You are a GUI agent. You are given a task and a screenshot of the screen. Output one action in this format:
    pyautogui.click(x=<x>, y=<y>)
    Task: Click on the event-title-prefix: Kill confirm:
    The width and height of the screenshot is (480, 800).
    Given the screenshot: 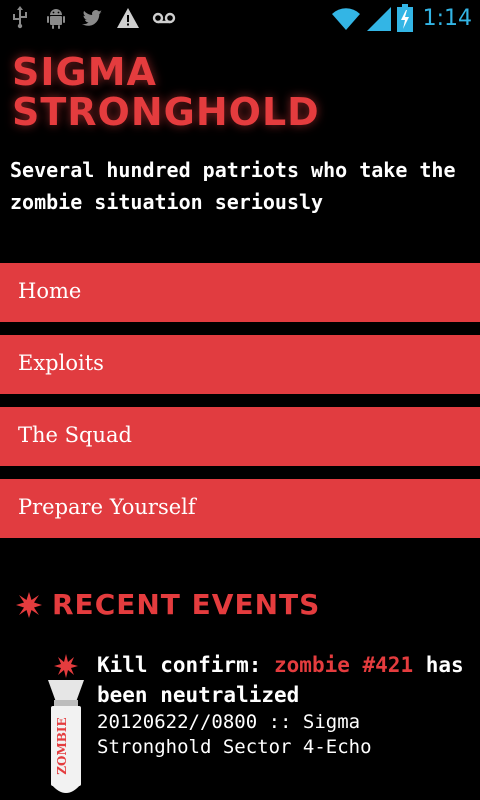 What is the action you would take?
    pyautogui.click(x=186, y=665)
    